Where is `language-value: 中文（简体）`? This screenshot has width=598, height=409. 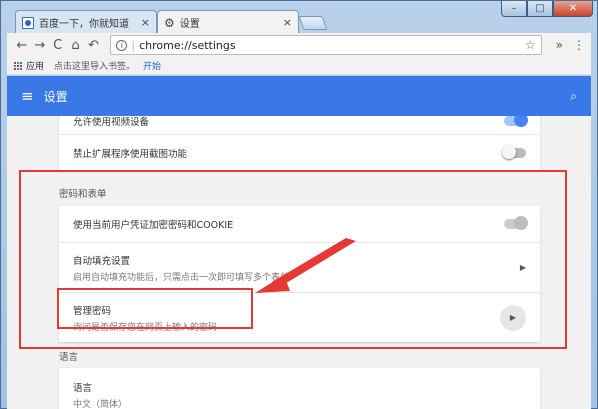 language-value: 中文（简体） is located at coordinates (100, 404).